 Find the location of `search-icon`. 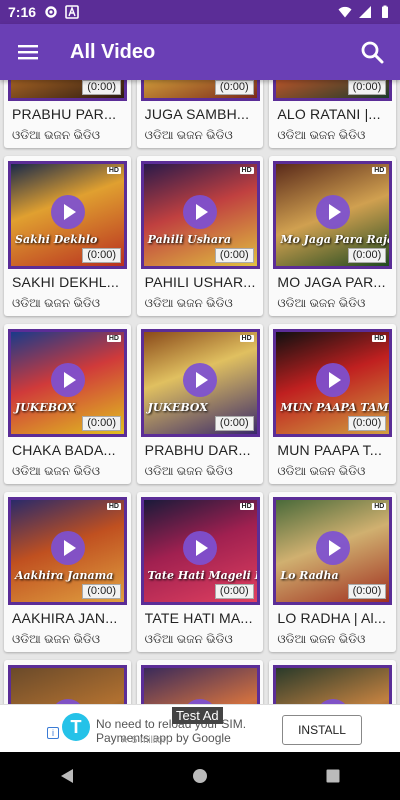

search-icon is located at coordinates (372, 52).